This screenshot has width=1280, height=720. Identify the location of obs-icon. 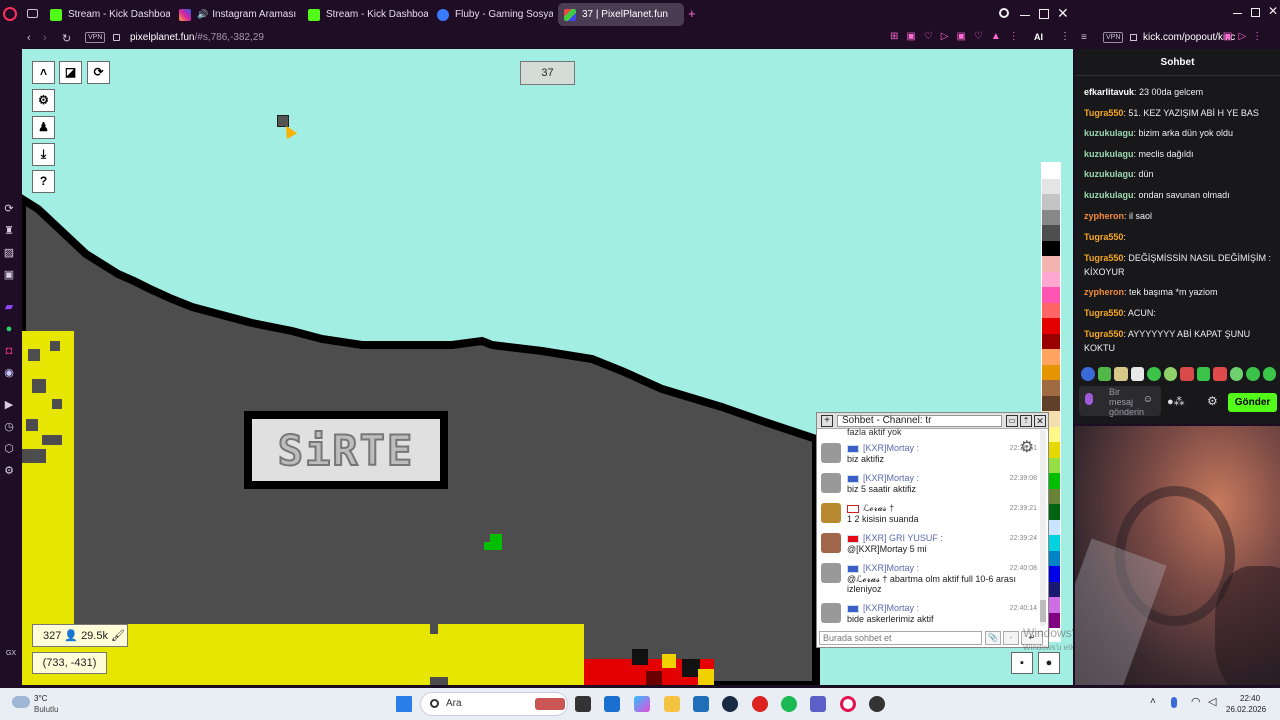
(877, 704).